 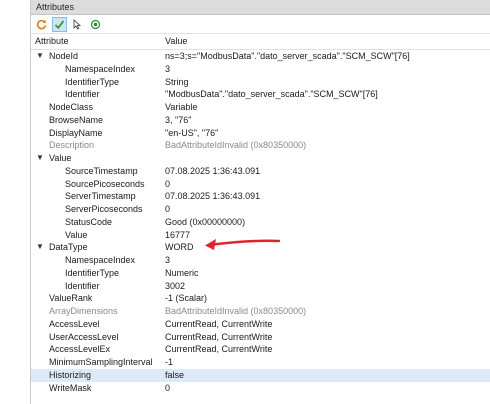 I want to click on attribute-value: 3002, so click(x=175, y=285).